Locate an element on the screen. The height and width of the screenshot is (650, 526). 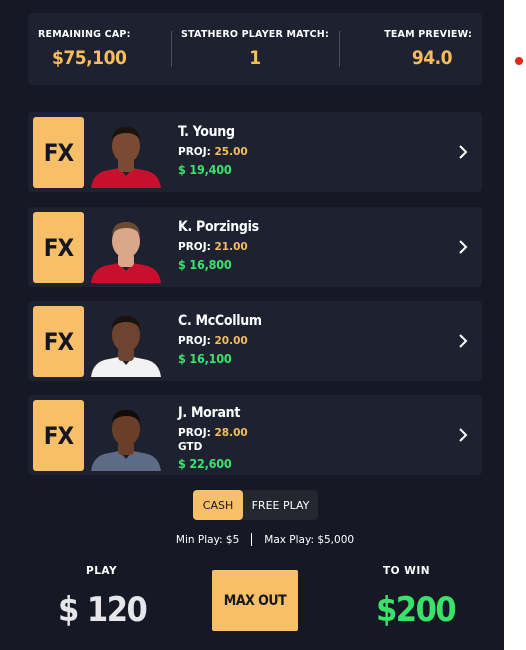
play-limits: Min Play: $5 Max Play: $5,000 is located at coordinates (252, 539).